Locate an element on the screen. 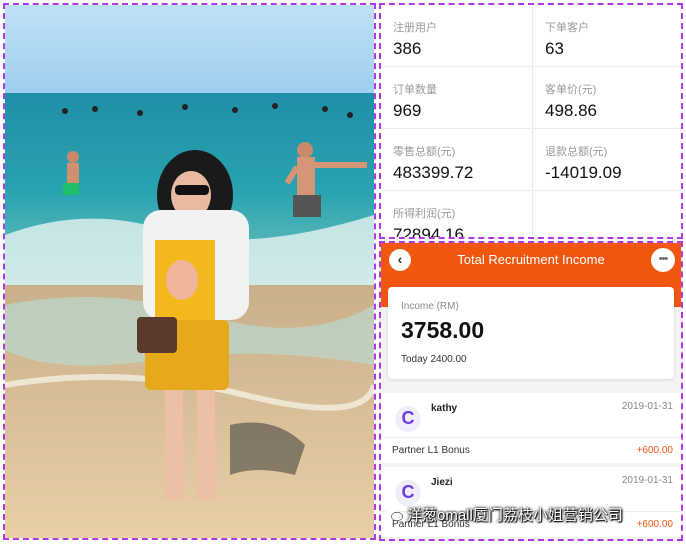 The image size is (686, 544). entry-header: C kathy 2019-01-31 is located at coordinates (531, 415).